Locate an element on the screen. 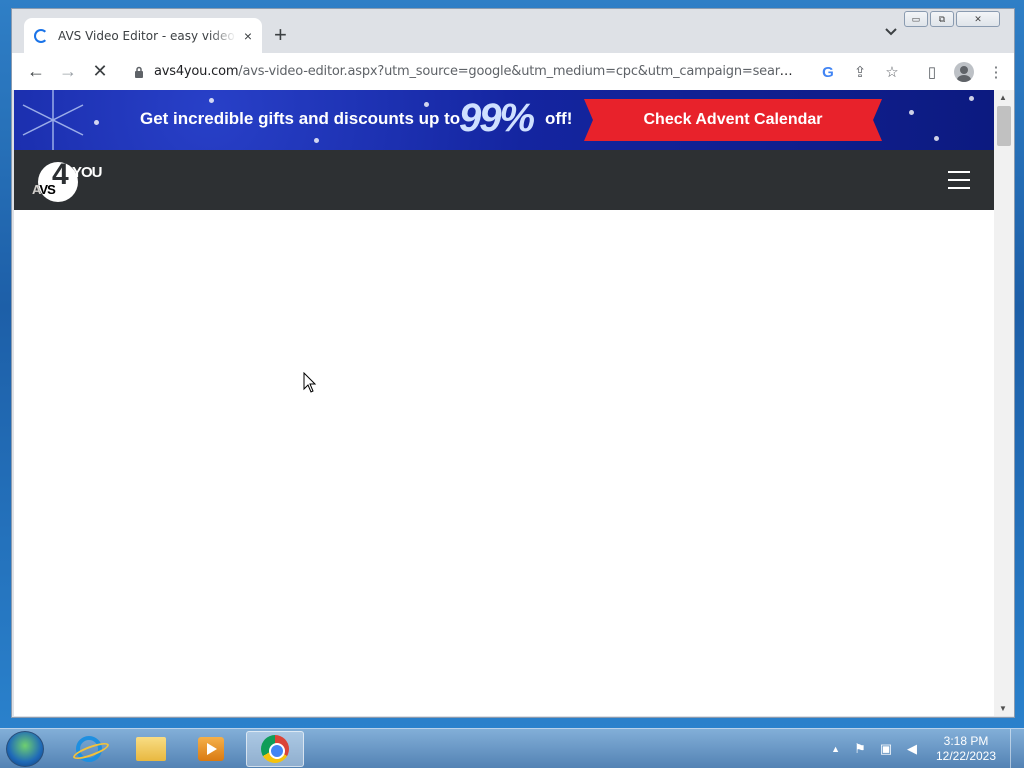  scroll-up-arrow-icon: ▲ is located at coordinates (1003, 97).